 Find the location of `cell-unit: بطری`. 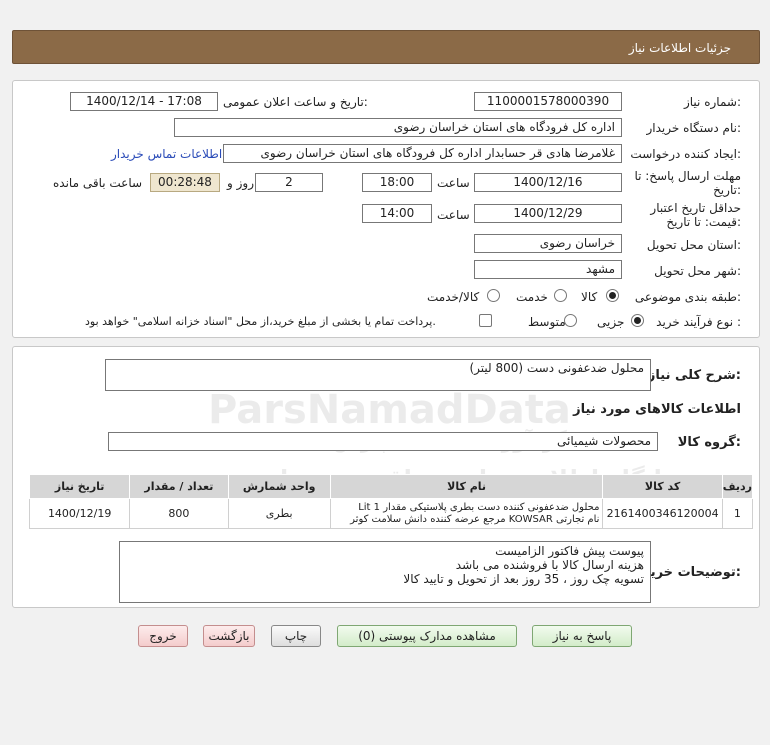

cell-unit: بطری is located at coordinates (279, 513).